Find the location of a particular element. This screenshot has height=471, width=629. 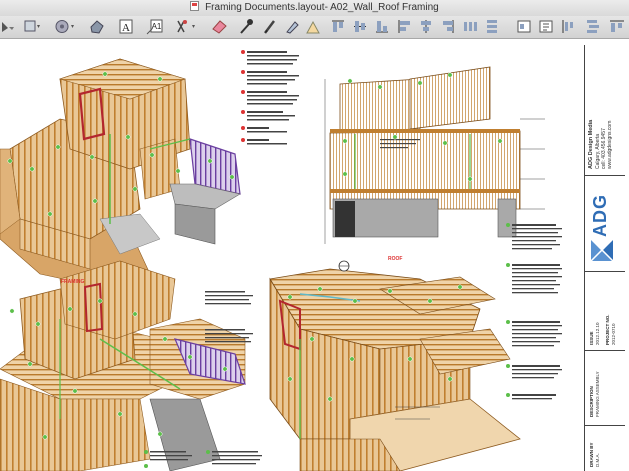

svg-text: A is located at coordinates (126, 28).